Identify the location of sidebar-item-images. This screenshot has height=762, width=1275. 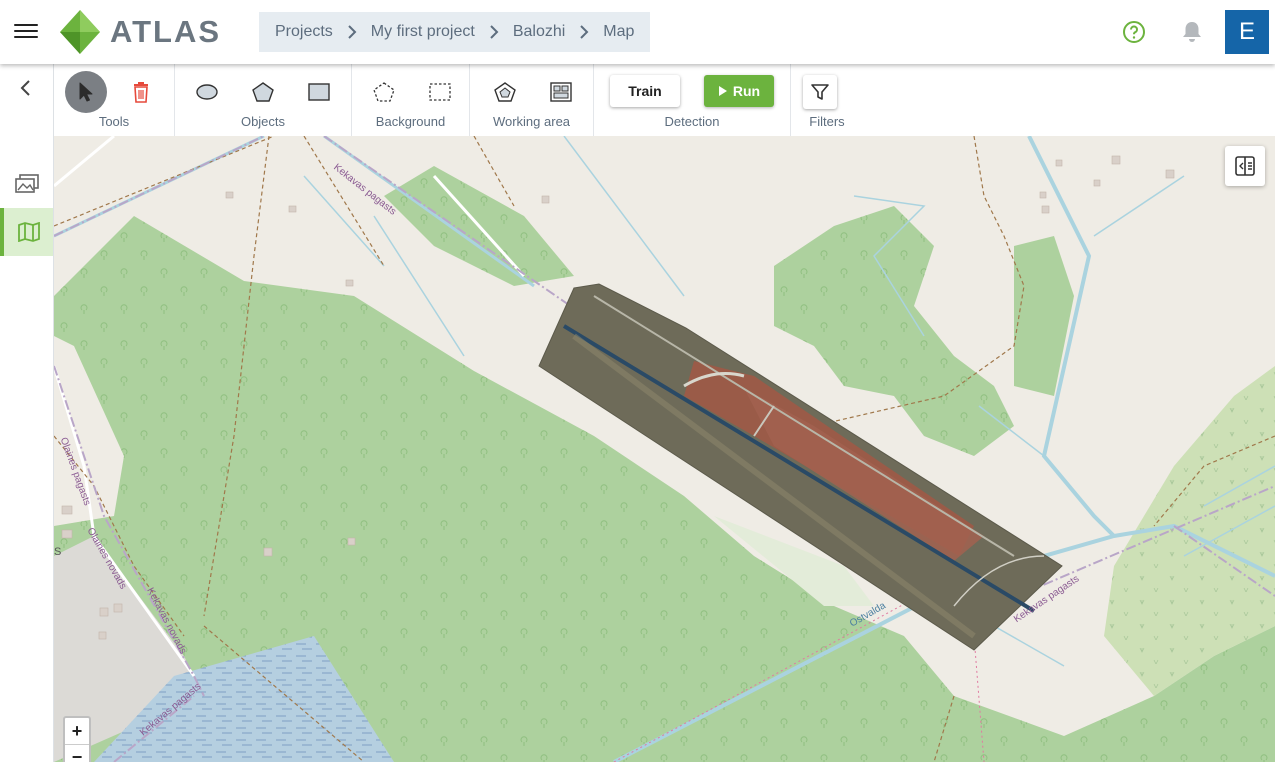
(26, 184).